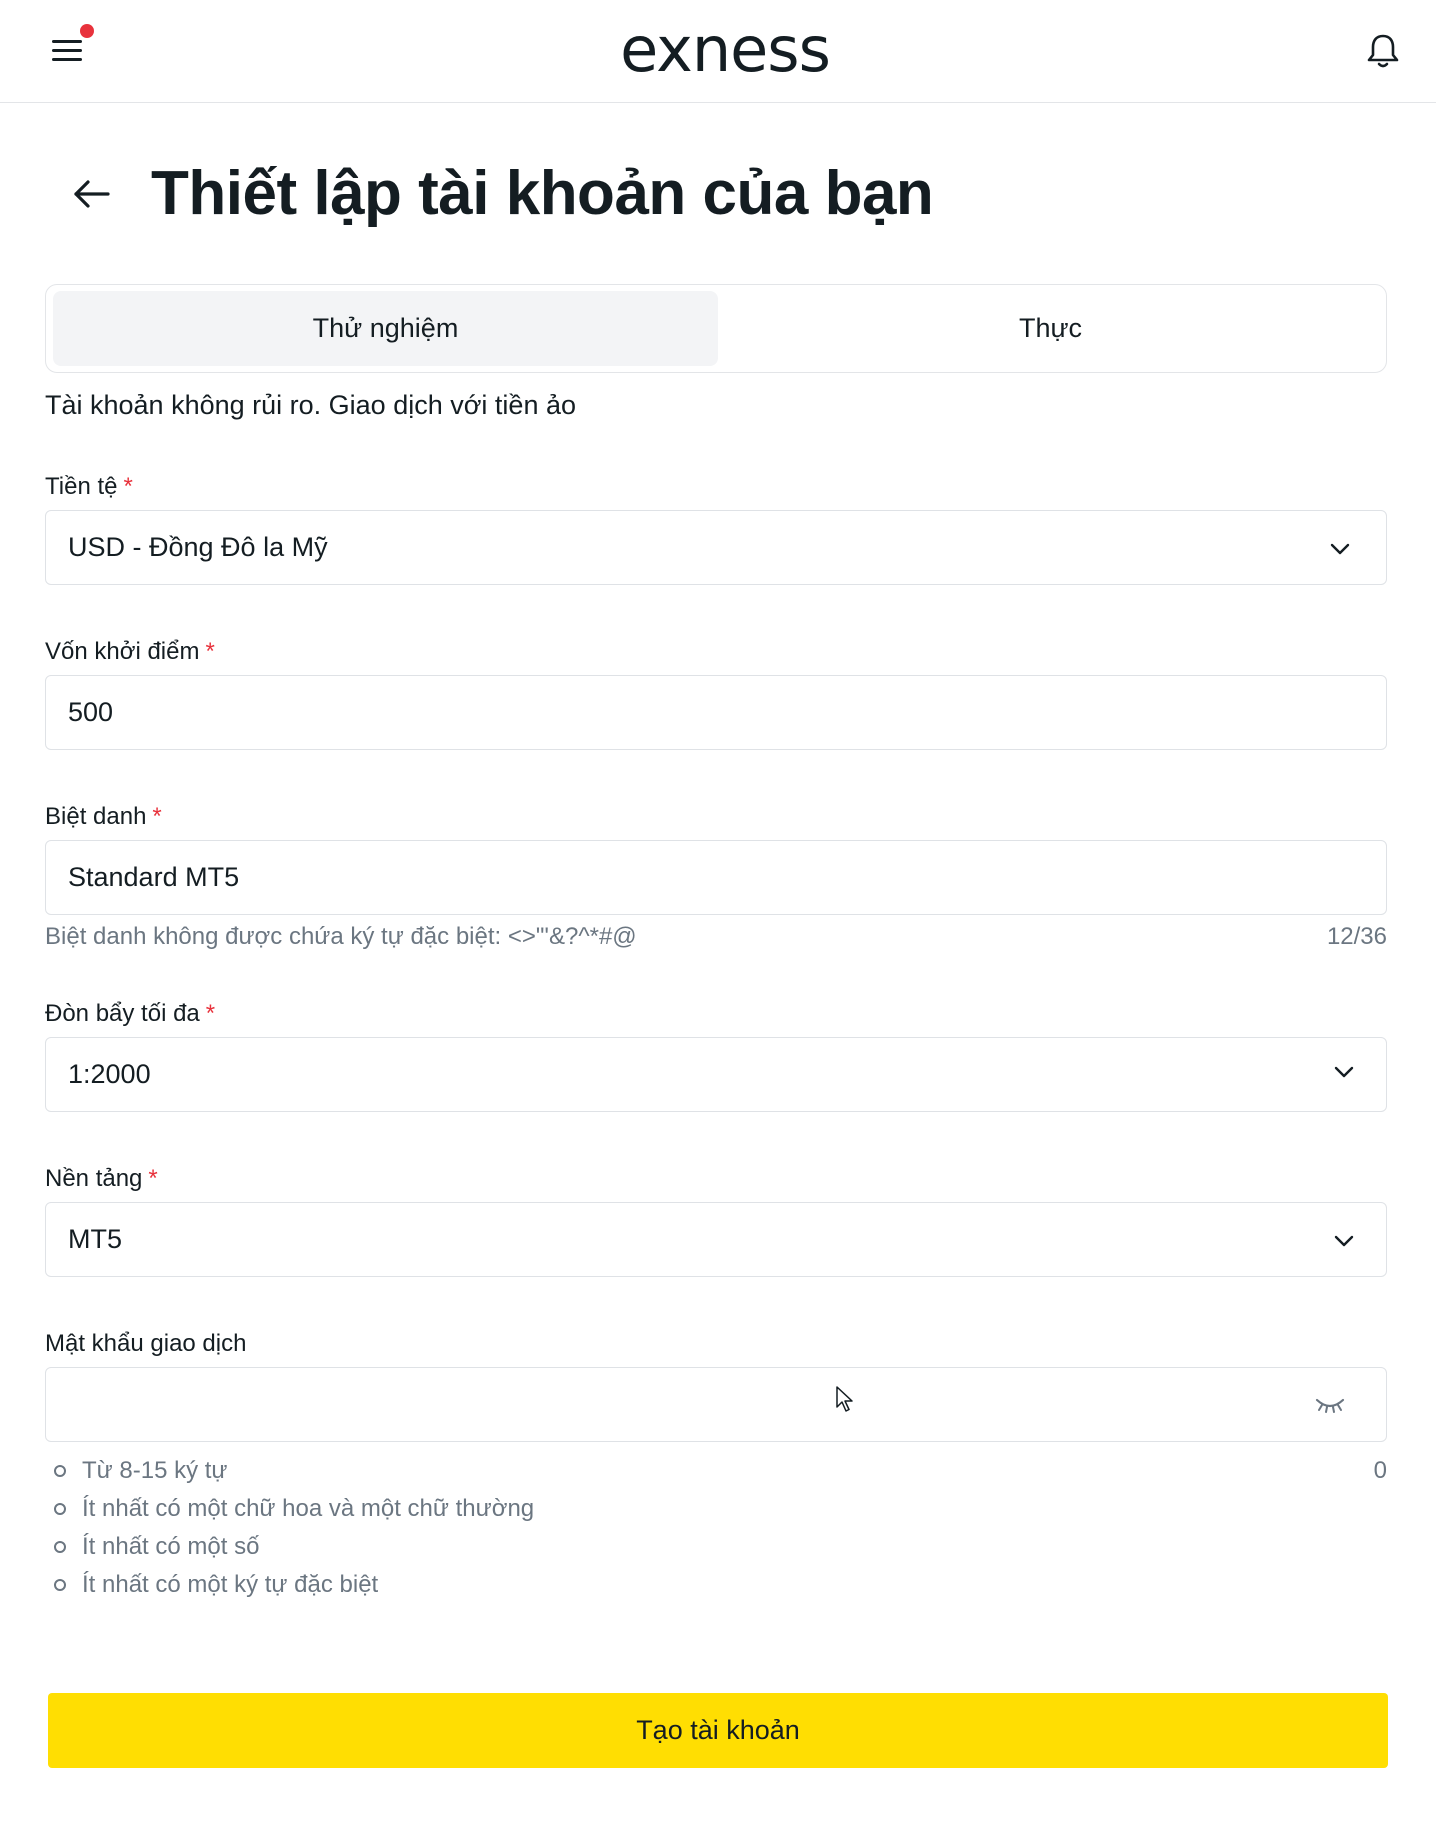  I want to click on rule-text: Ít nhất có một chữ hoa và một chữ thường, so click(308, 1508).